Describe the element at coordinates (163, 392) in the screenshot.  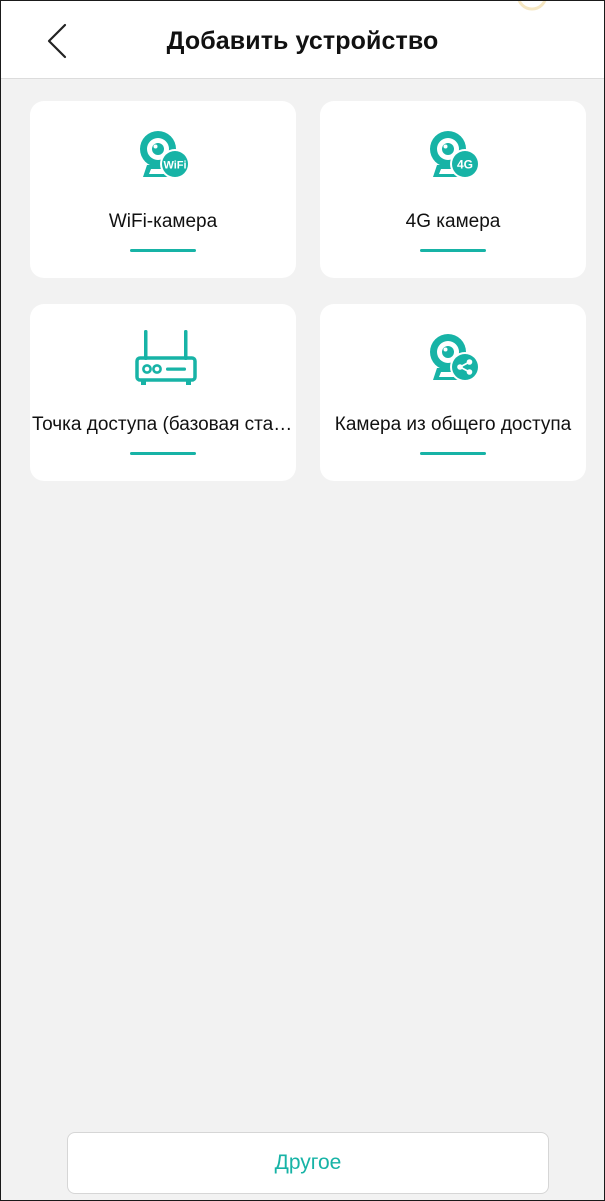
I see `device-card-access-point: Точка доступа (базовая станция)` at that location.